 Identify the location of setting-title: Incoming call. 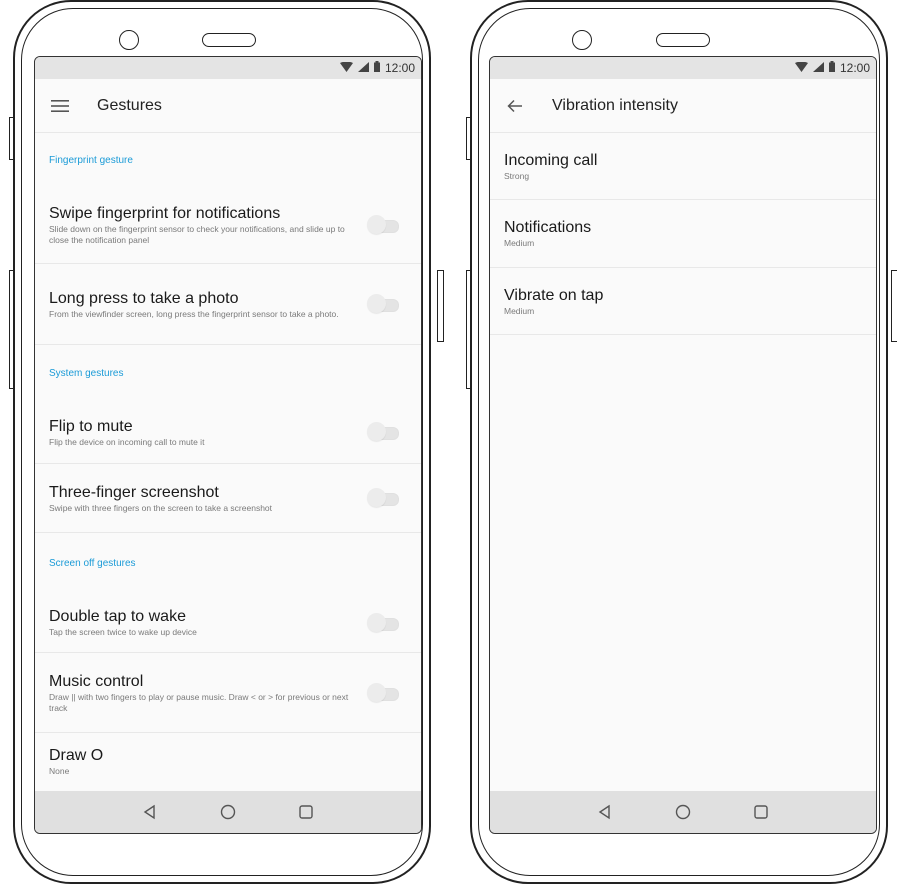
(551, 160).